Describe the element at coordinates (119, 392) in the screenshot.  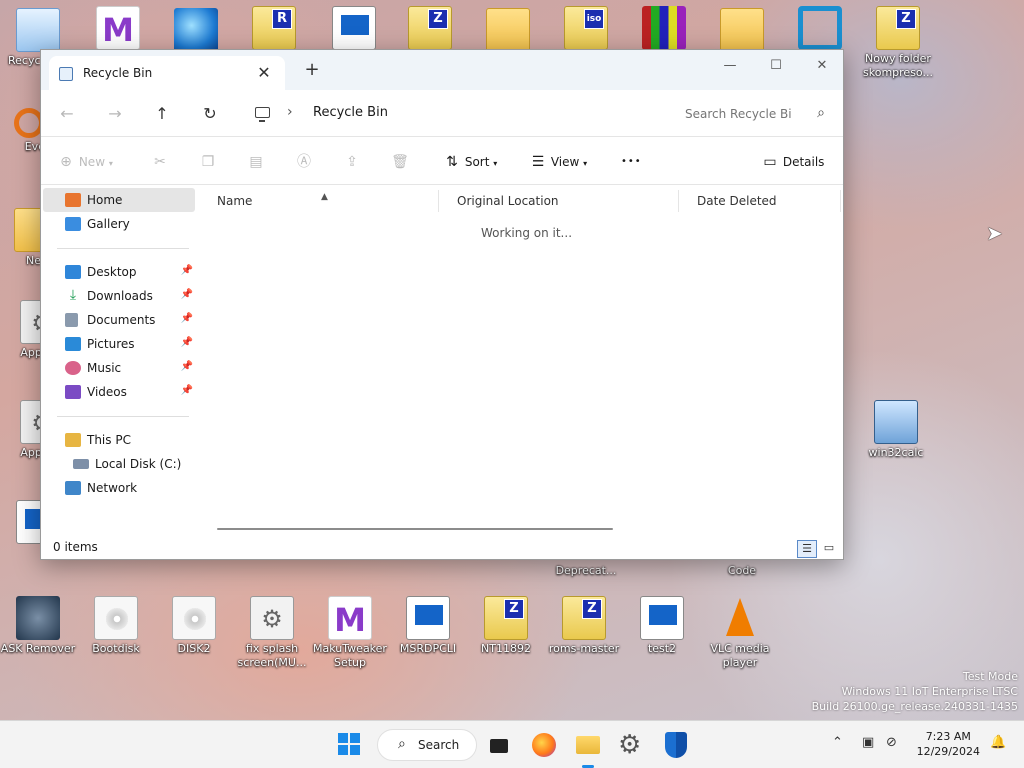
I see `sidebar-item-videos: Videos 📌` at that location.